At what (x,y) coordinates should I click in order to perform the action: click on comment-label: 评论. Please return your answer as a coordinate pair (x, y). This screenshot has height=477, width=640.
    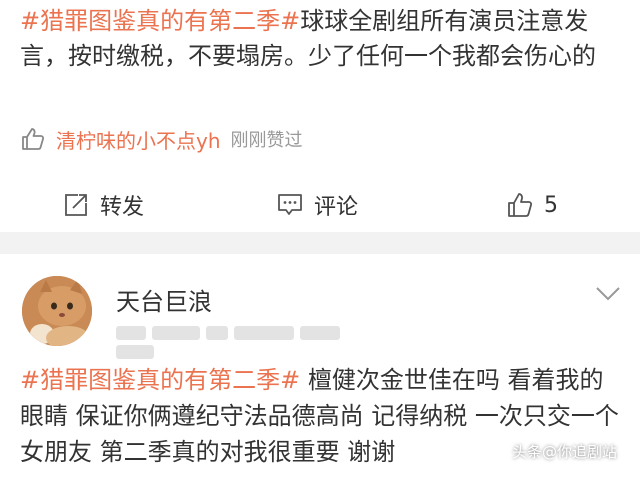
    Looking at the image, I should click on (336, 207).